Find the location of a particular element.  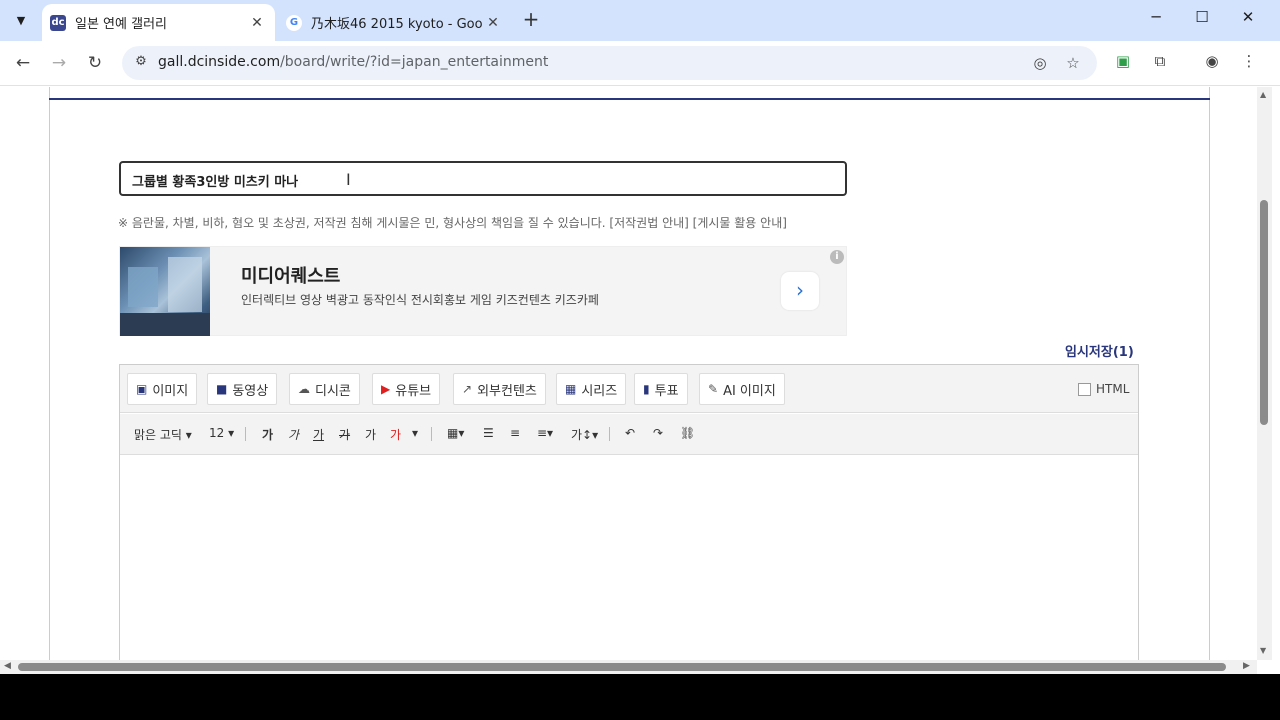

ad-description: 인터렉티브 영상 벽광고 동작인식 전시회홍보 게임 키즈컨텐츠 키즈카페 is located at coordinates (420, 300).